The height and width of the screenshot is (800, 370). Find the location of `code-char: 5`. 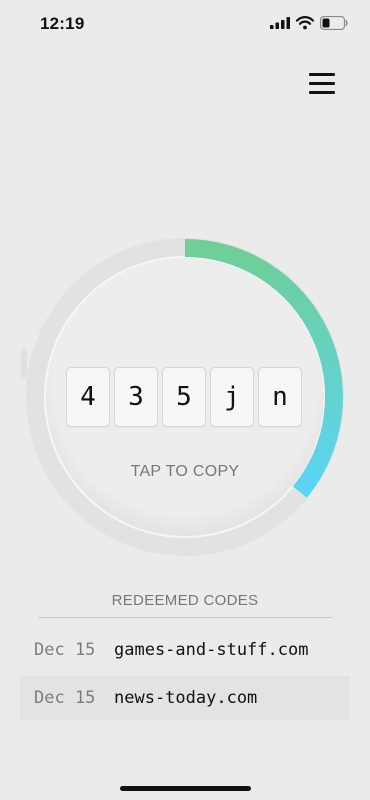

code-char: 5 is located at coordinates (184, 397).